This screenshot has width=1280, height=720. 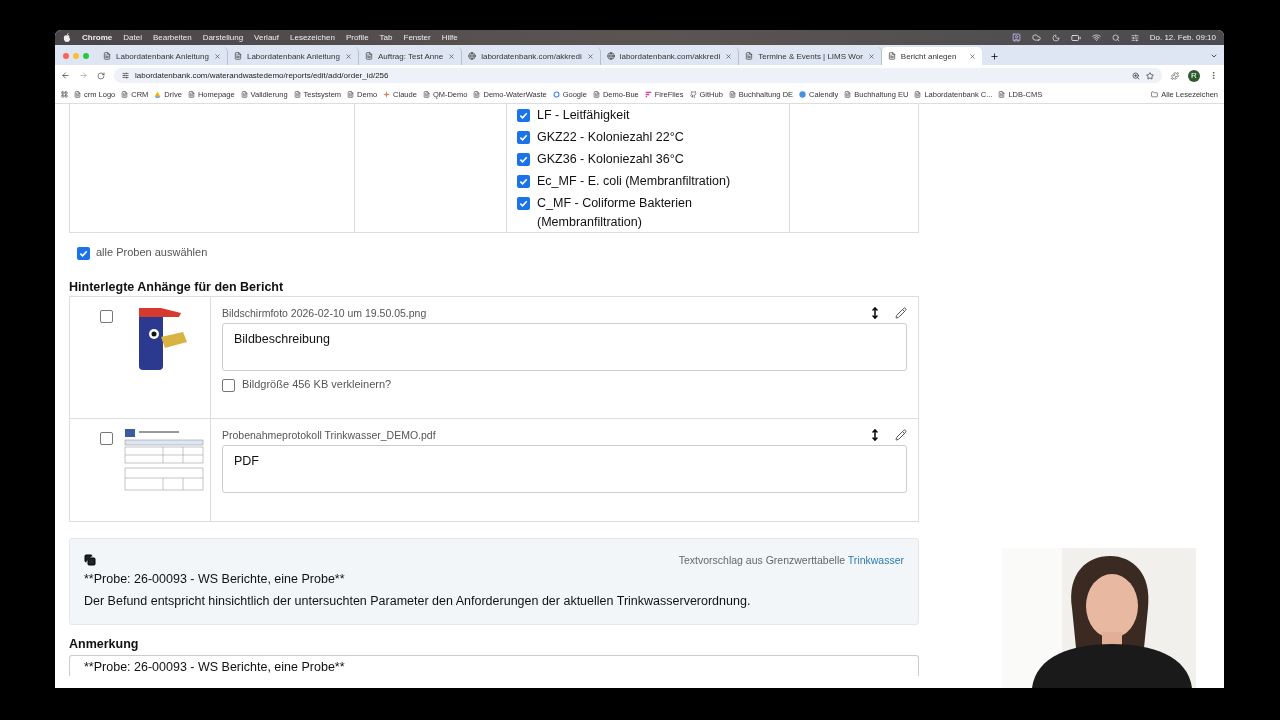 What do you see at coordinates (386, 37) in the screenshot?
I see `menu-item: Tab` at bounding box center [386, 37].